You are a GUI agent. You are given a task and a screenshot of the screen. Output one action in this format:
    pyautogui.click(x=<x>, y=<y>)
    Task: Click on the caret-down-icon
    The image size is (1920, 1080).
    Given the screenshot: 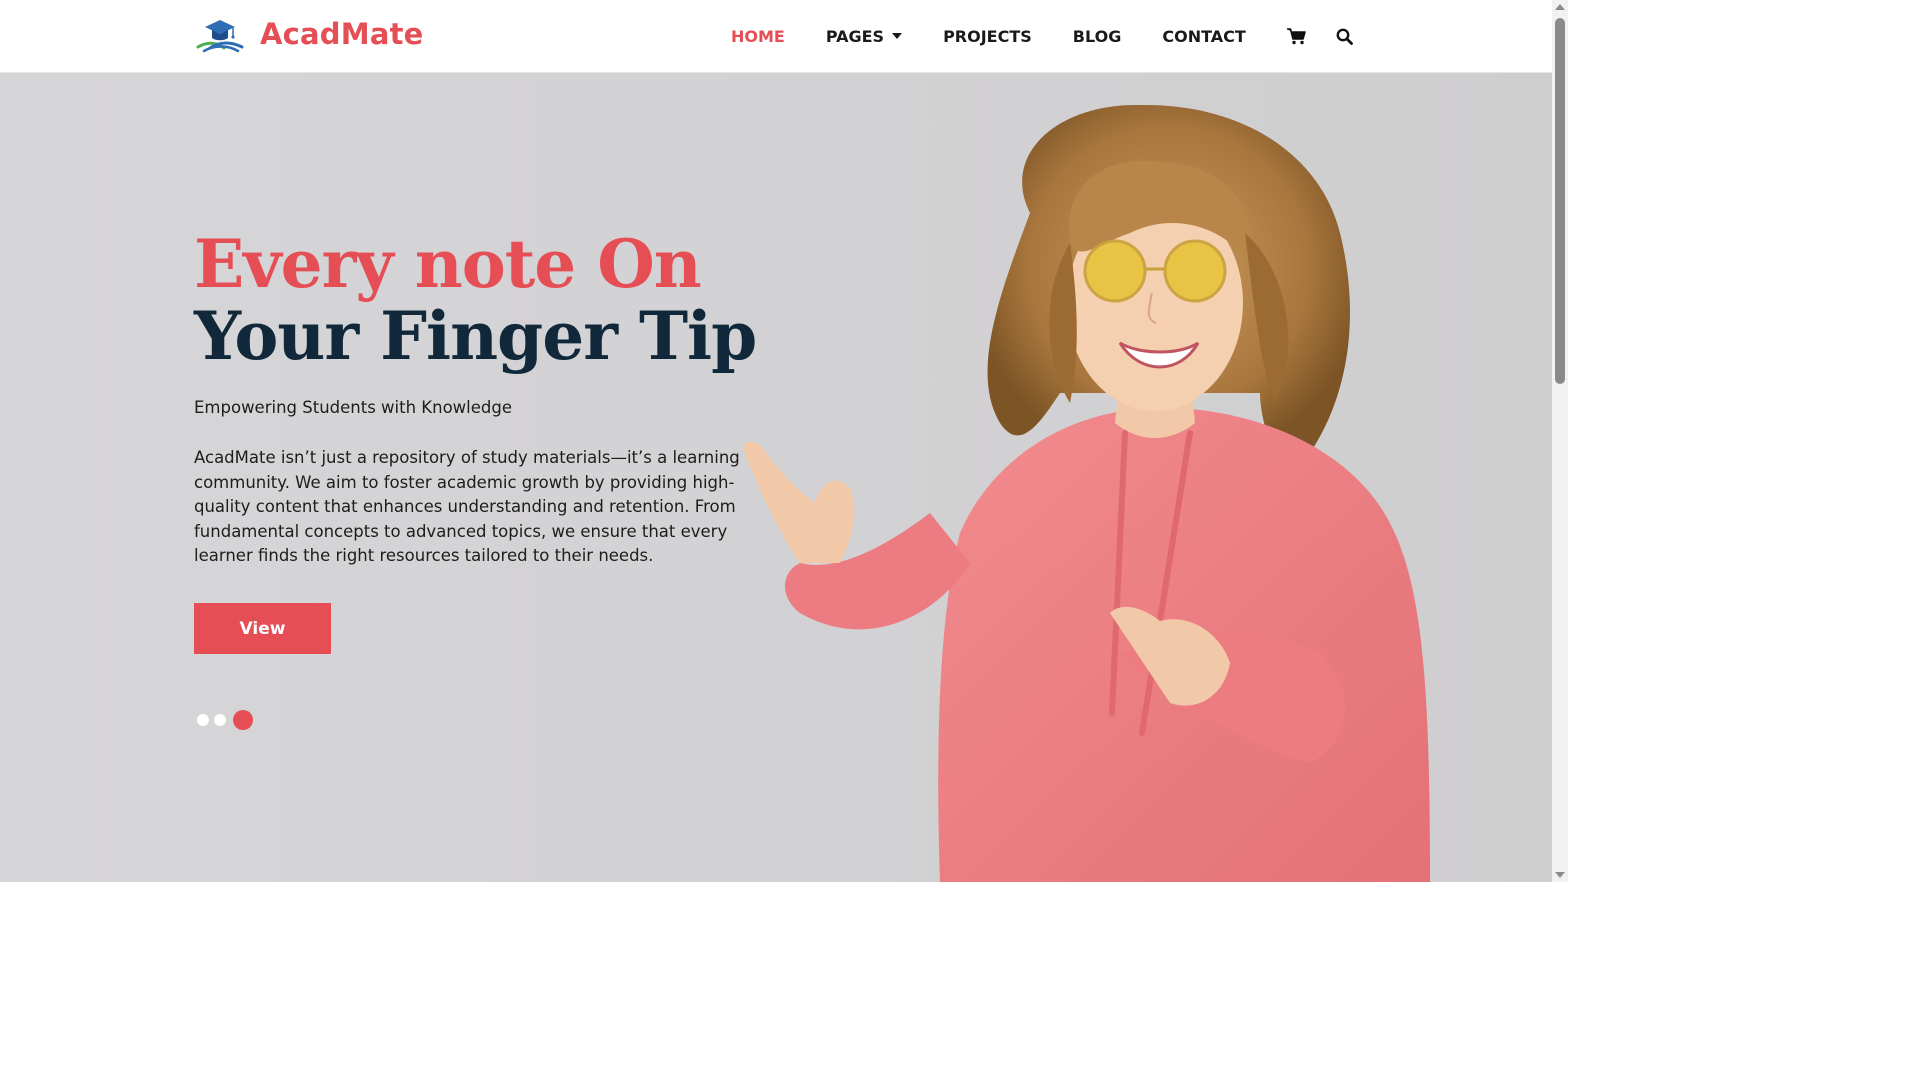 What is the action you would take?
    pyautogui.click(x=897, y=36)
    